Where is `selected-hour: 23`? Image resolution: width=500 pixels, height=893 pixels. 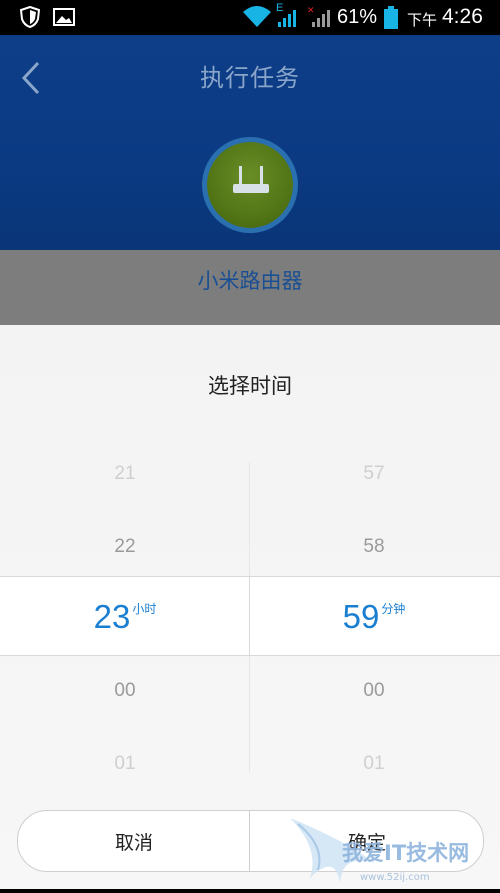
selected-hour: 23 is located at coordinates (112, 616).